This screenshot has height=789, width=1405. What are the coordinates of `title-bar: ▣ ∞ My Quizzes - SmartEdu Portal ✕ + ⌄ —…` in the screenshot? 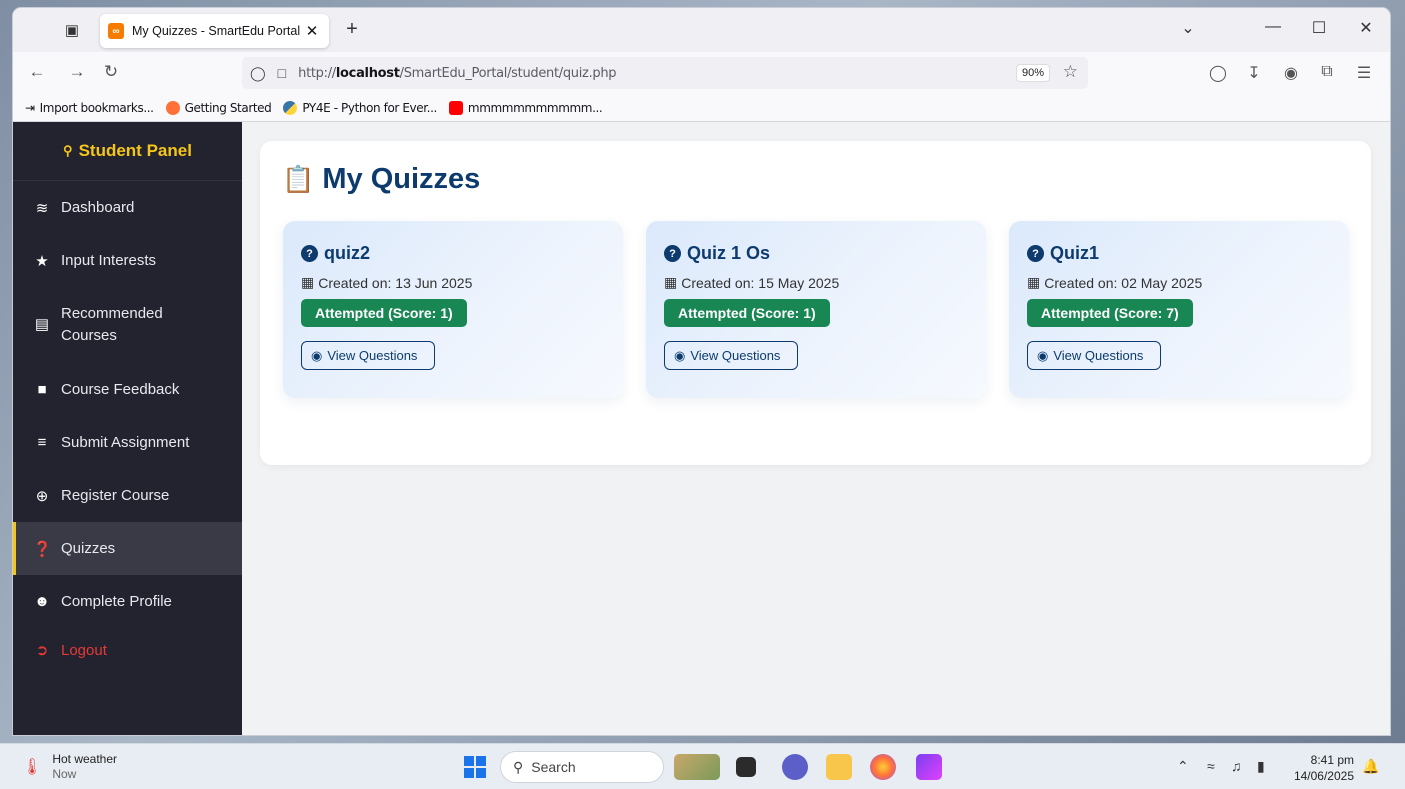 It's located at (701, 30).